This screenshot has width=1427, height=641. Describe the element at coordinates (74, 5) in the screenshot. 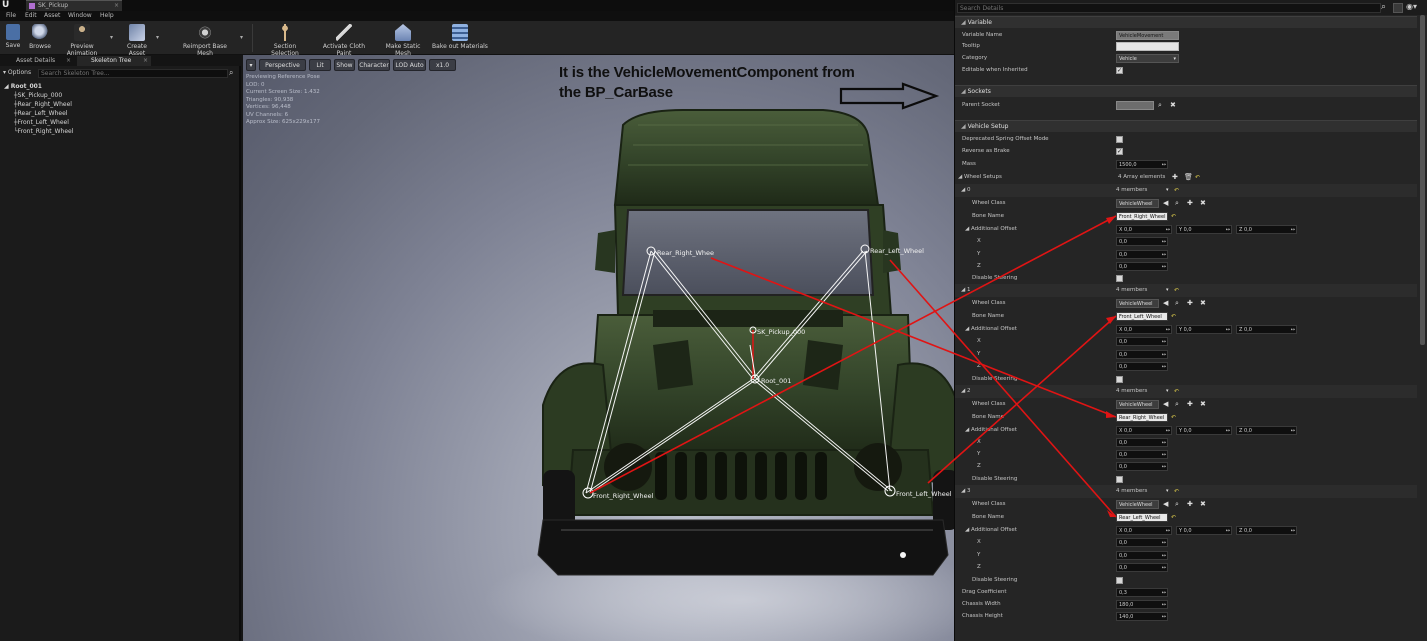

I see `document-tab: SK_Pickup ×` at that location.